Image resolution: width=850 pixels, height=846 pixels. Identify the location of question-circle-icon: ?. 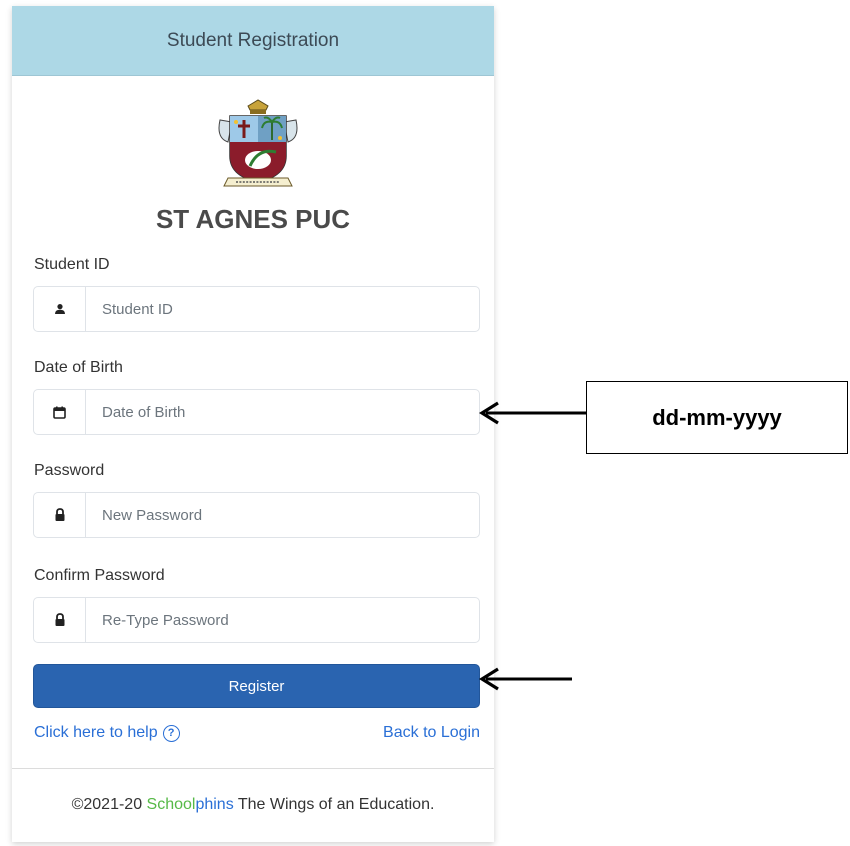
(171, 733).